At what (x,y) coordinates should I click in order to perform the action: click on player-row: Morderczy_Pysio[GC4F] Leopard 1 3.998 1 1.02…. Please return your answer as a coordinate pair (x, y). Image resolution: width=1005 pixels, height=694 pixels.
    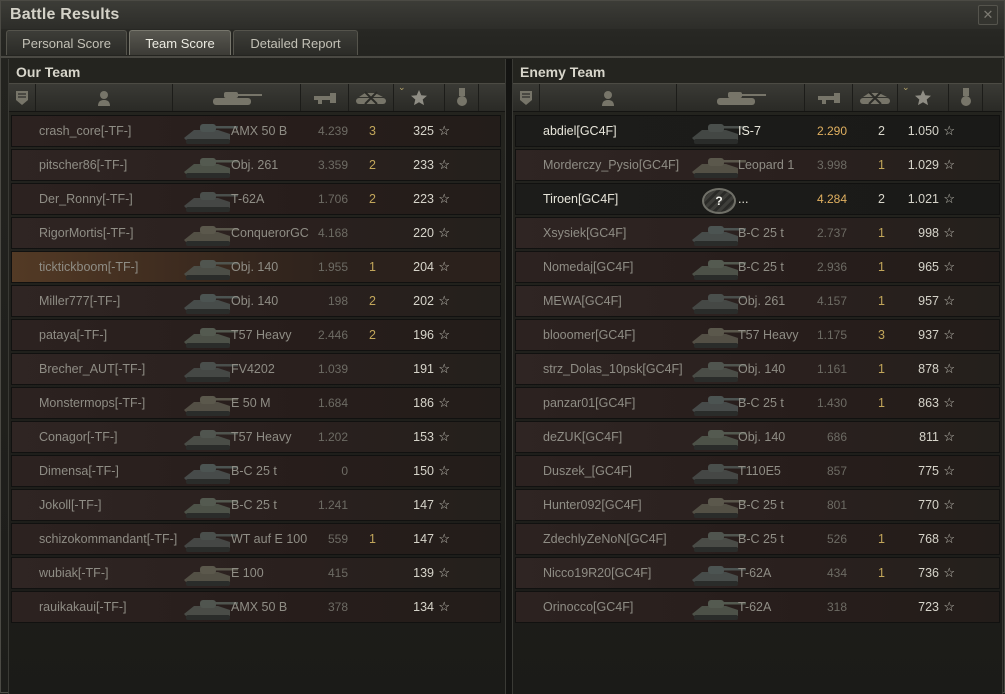
    Looking at the image, I should click on (757, 165).